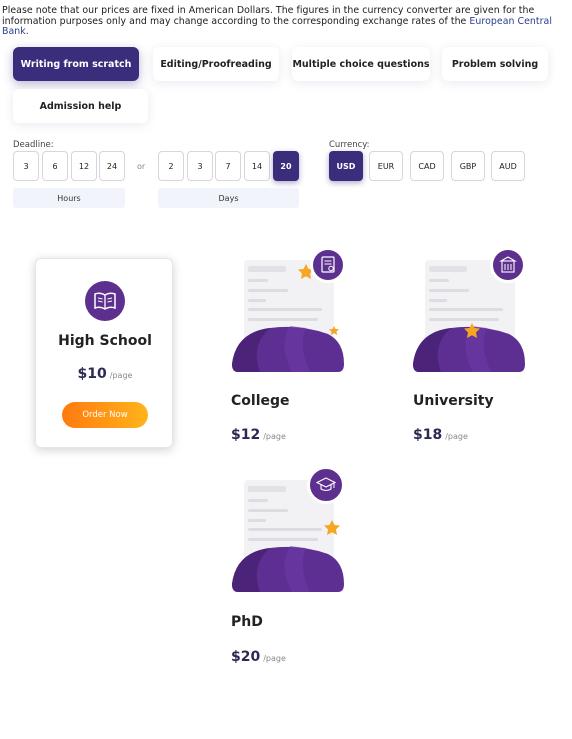 This screenshot has height=739, width=572. What do you see at coordinates (328, 265) in the screenshot?
I see `certificate-icon` at bounding box center [328, 265].